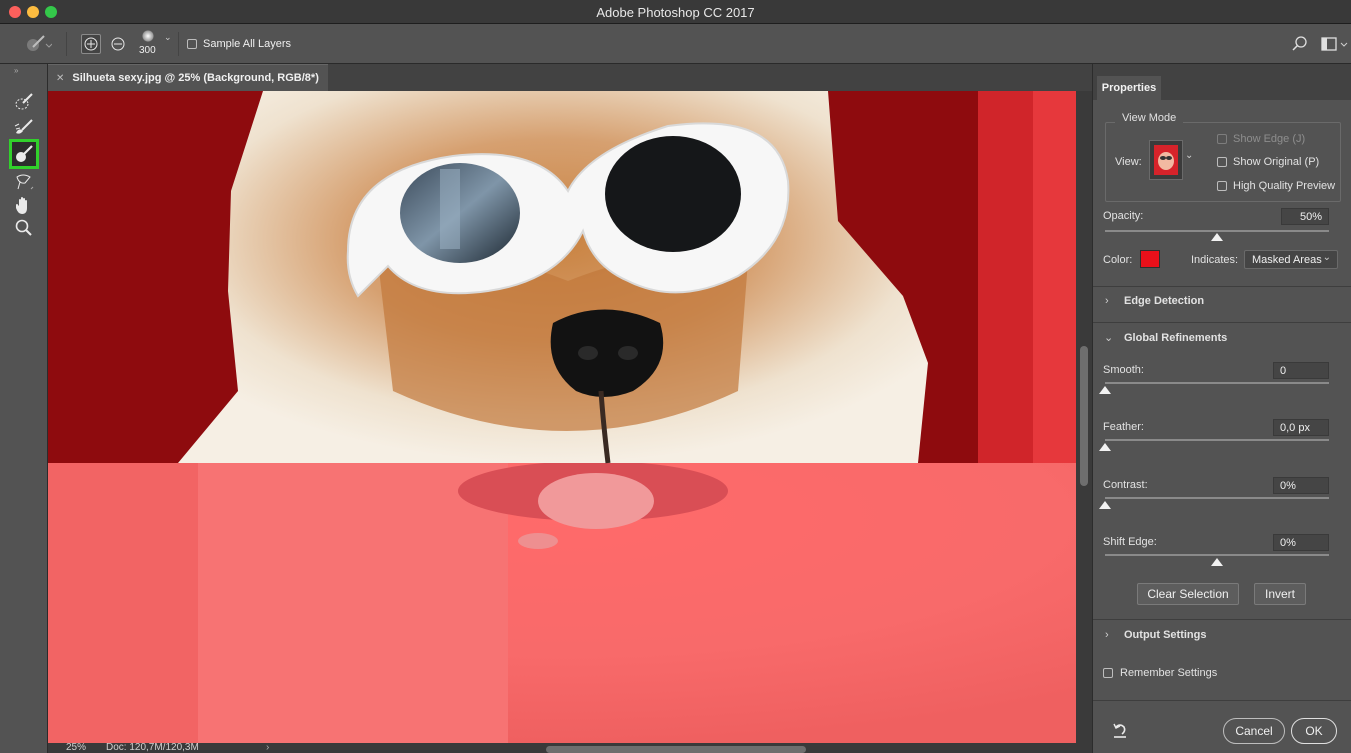 The image size is (1351, 753). I want to click on hand-icon, so click(21, 205).